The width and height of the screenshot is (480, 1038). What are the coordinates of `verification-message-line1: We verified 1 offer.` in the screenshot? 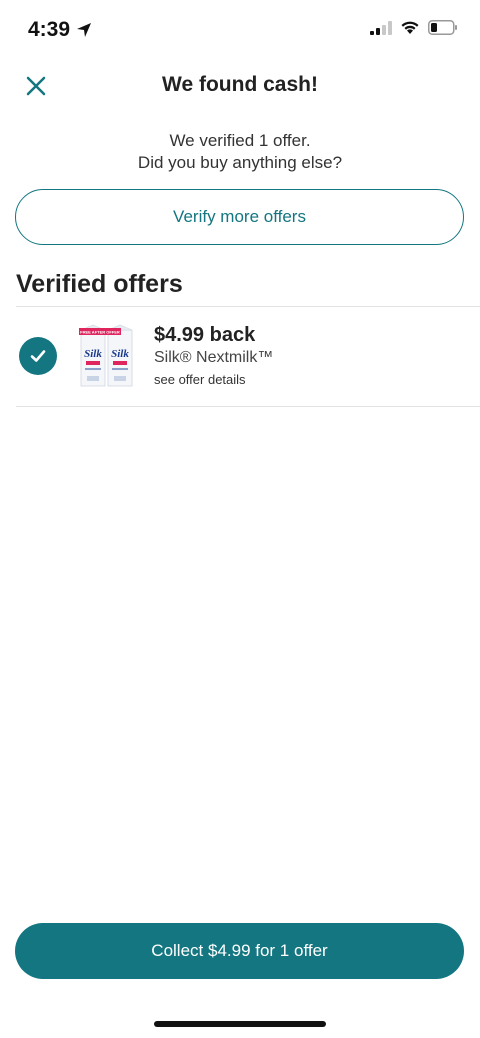 It's located at (240, 140).